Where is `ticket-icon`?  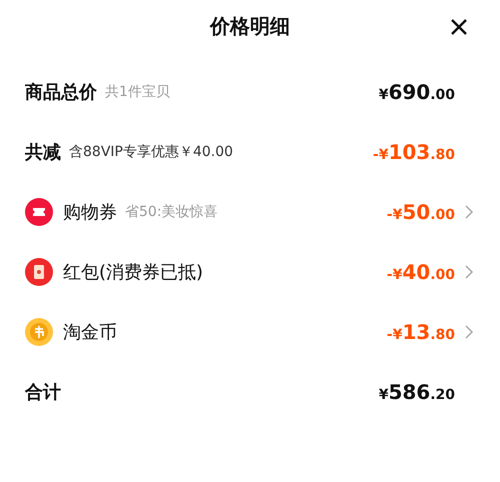
ticket-icon is located at coordinates (39, 212).